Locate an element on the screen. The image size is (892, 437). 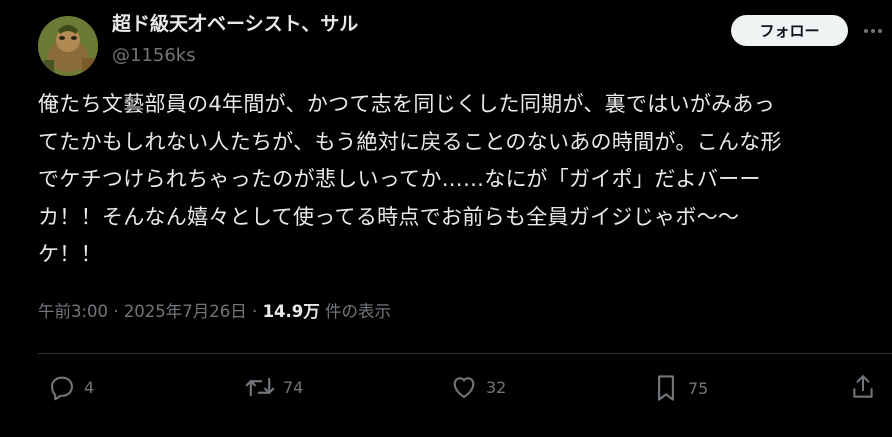
avatar-image is located at coordinates (68, 46).